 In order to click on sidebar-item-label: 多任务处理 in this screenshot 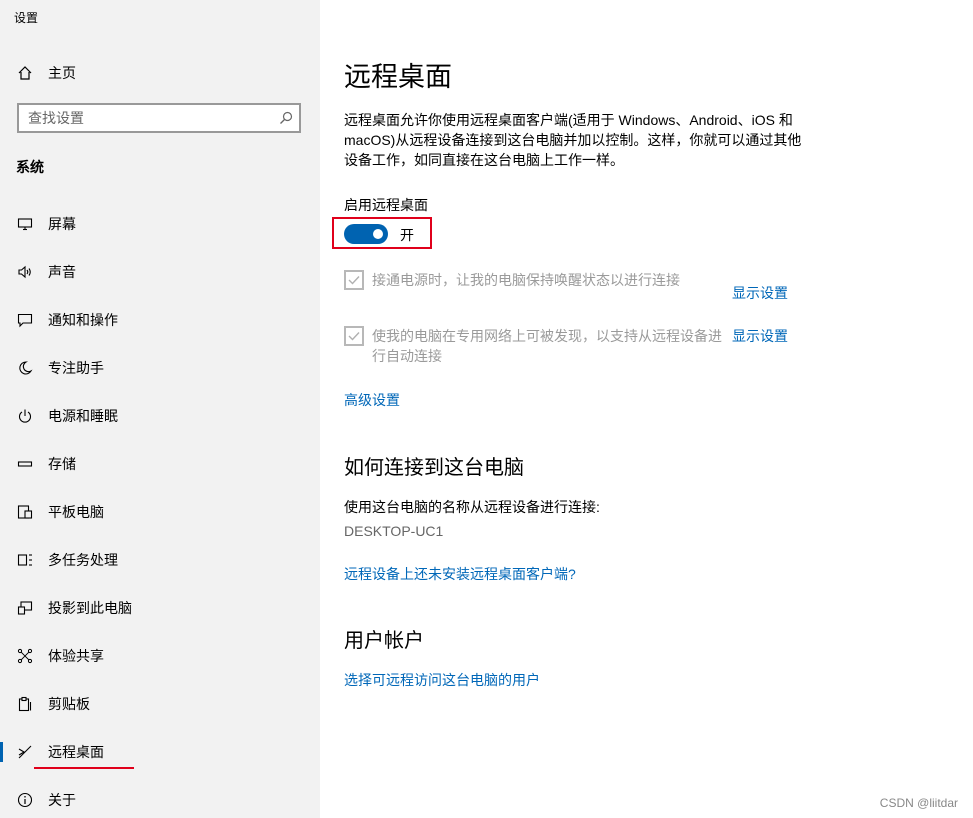, I will do `click(83, 560)`.